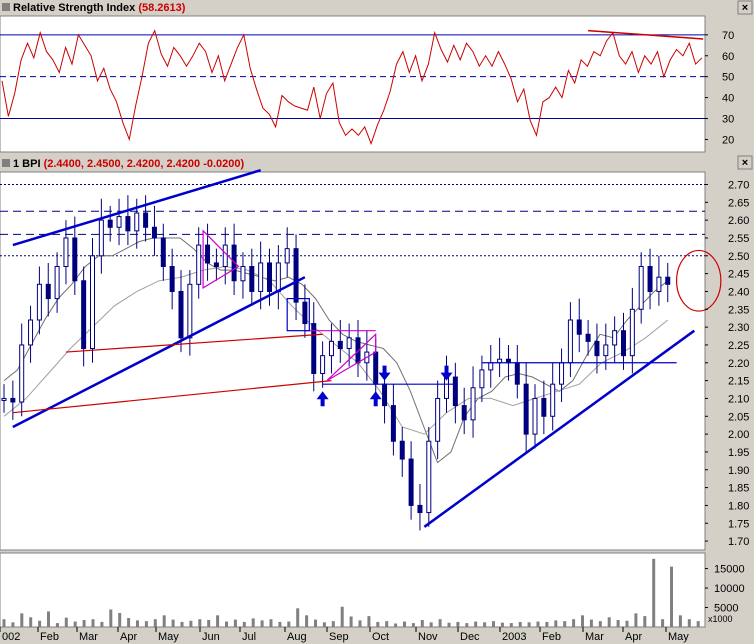 This screenshot has width=754, height=644. I want to click on x-tick-label: Apr, so click(128, 637).